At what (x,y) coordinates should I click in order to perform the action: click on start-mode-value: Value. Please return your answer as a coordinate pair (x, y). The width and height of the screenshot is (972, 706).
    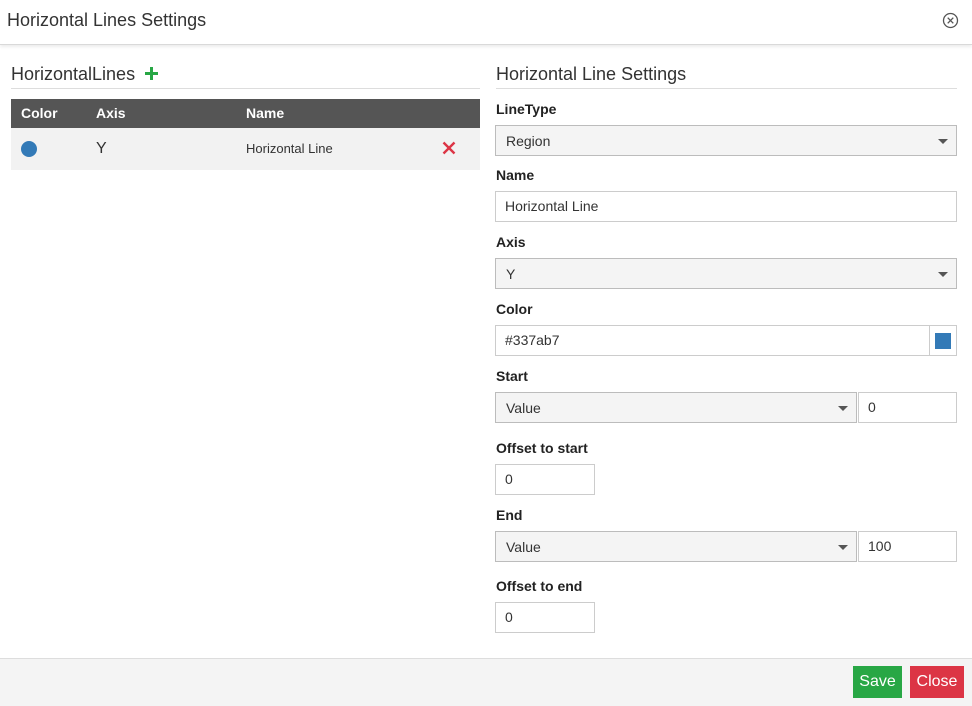
    Looking at the image, I should click on (523, 408).